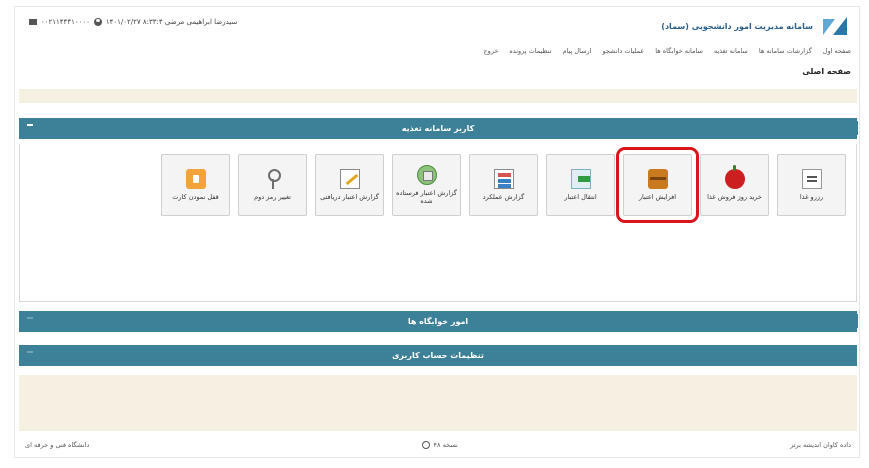  I want to click on user-name-datetime: سیدرضا ابراهیمی مرضی ۸:۳۳:۴ ۱۴۰۱/۰۲/۲۷, so click(171, 22).